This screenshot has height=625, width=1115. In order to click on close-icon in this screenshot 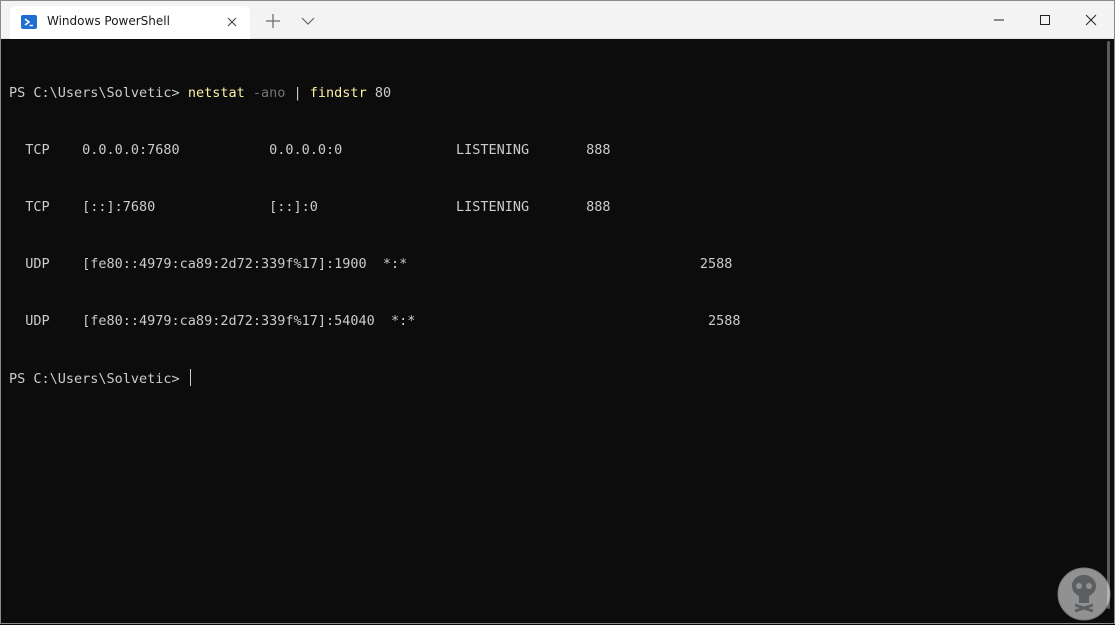, I will do `click(1091, 20)`.